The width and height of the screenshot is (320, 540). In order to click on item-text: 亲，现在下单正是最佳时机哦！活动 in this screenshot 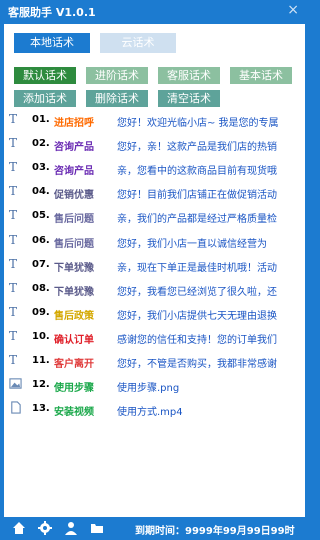, I will do `click(197, 268)`.